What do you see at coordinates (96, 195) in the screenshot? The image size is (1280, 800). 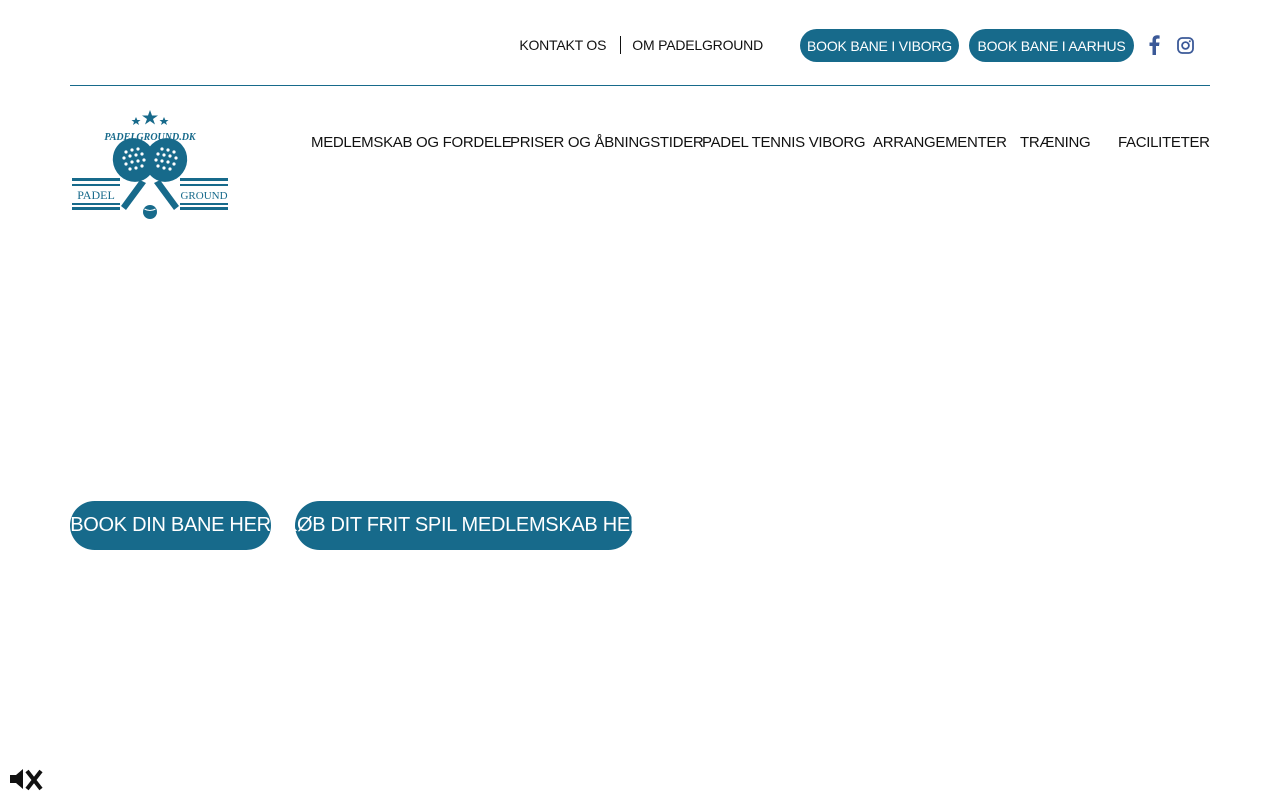 I see `svg-text: PADEL` at bounding box center [96, 195].